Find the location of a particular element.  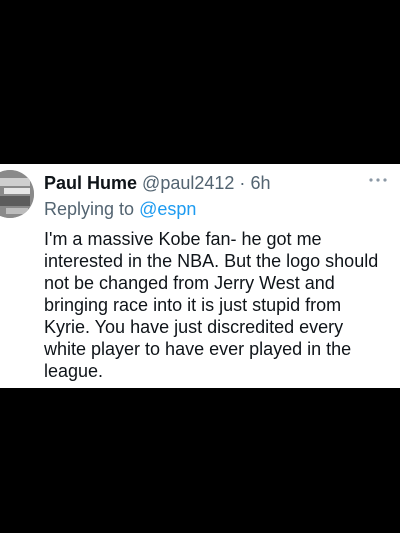

more-horizontal-icon is located at coordinates (378, 180).